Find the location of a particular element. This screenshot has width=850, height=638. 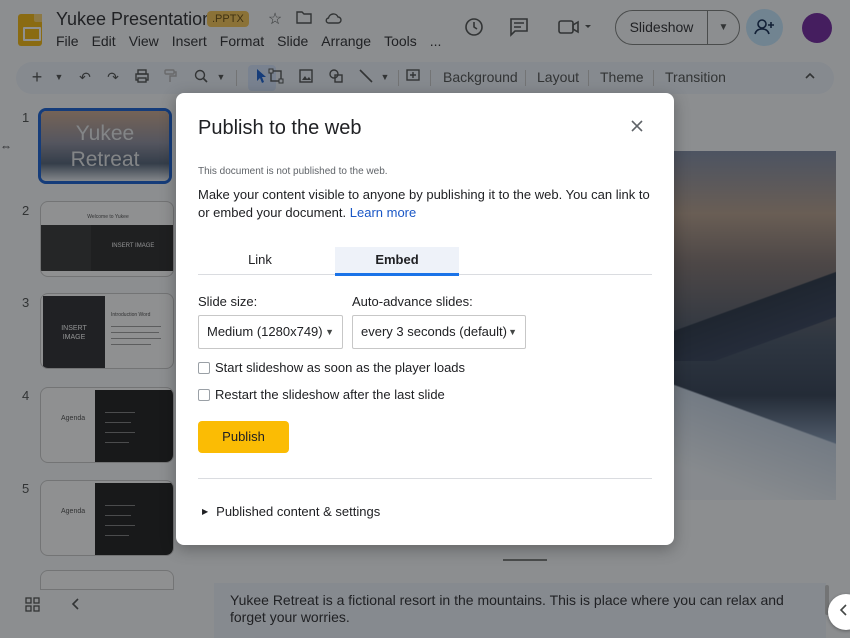

start-on-load-checkbox is located at coordinates (204, 367).